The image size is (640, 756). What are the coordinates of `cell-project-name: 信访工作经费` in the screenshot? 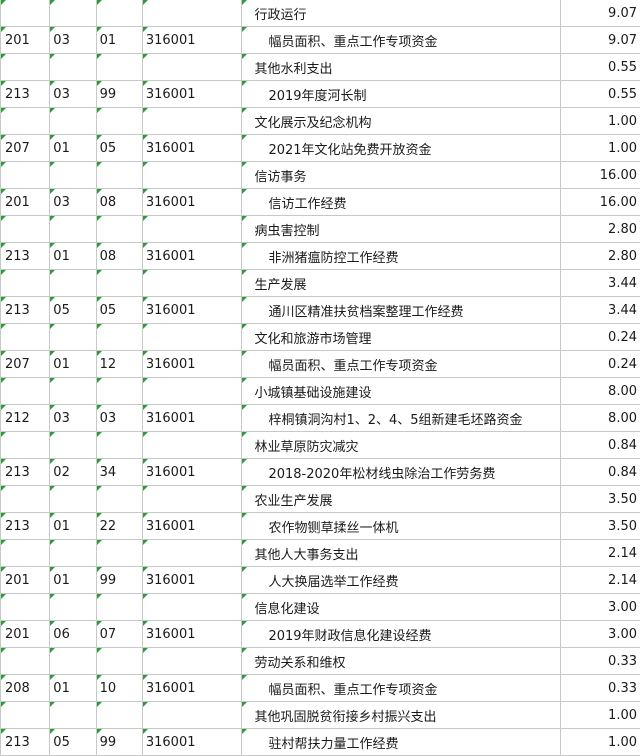 It's located at (401, 202).